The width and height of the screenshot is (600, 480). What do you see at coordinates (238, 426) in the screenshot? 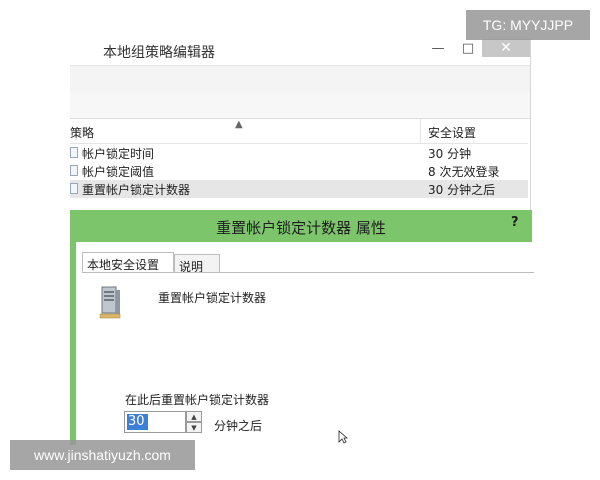
I see `minutes-unit-label: 分钟之后` at bounding box center [238, 426].